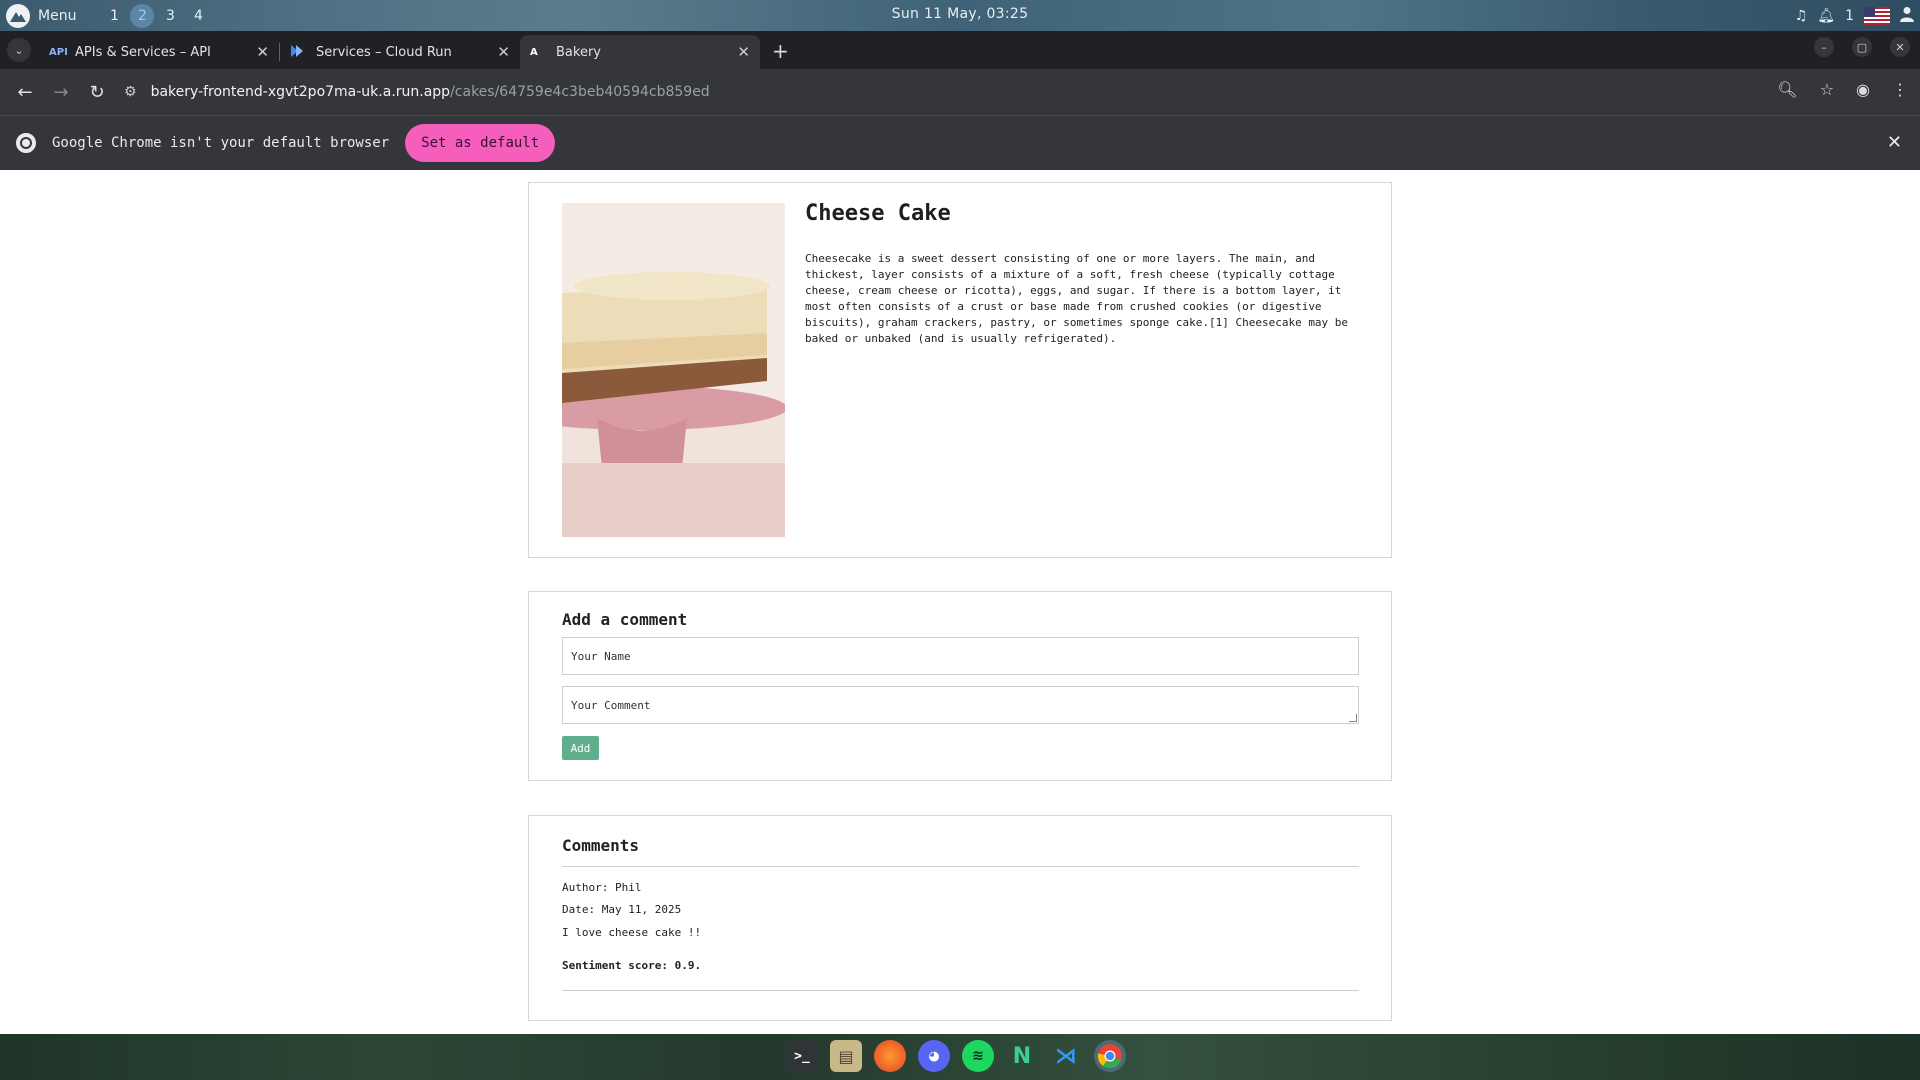 This screenshot has width=1920, height=1080. I want to click on panel-tray: ♫ 🔔︎ 1, so click(1854, 16).